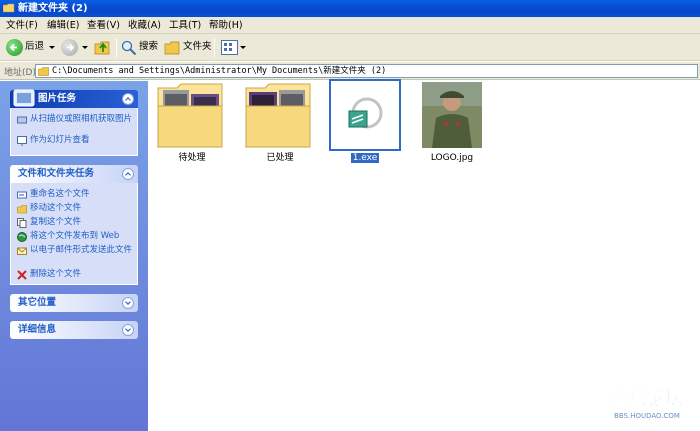 The height and width of the screenshot is (431, 700). I want to click on picture-tasks-header: 图片任务, so click(74, 98).